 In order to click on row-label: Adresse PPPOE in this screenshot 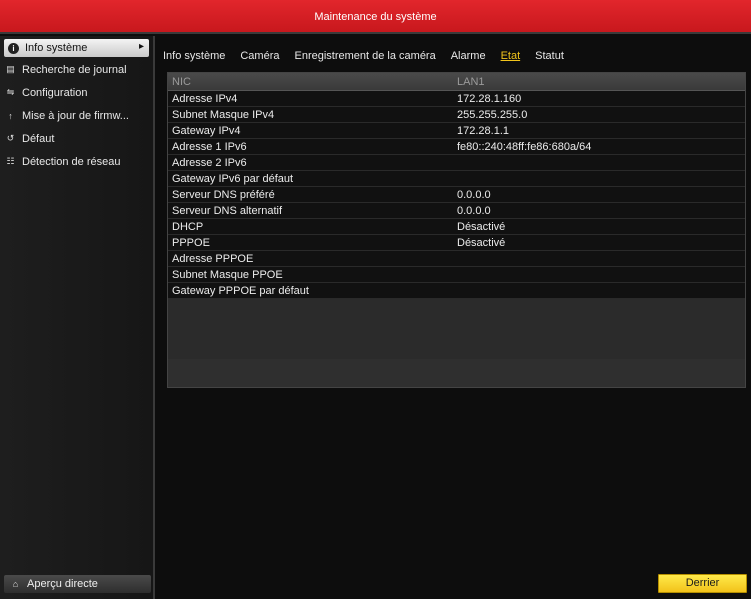, I will do `click(213, 258)`.